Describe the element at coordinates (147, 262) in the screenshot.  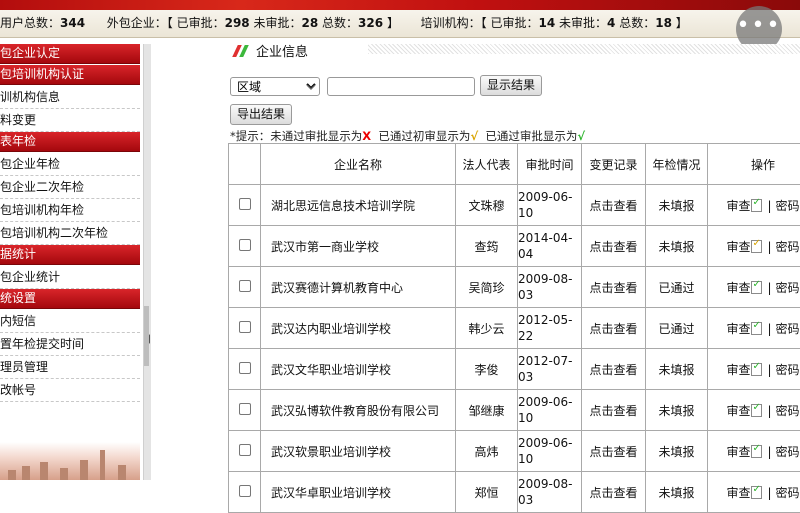
I see `sidebar-splitter` at that location.